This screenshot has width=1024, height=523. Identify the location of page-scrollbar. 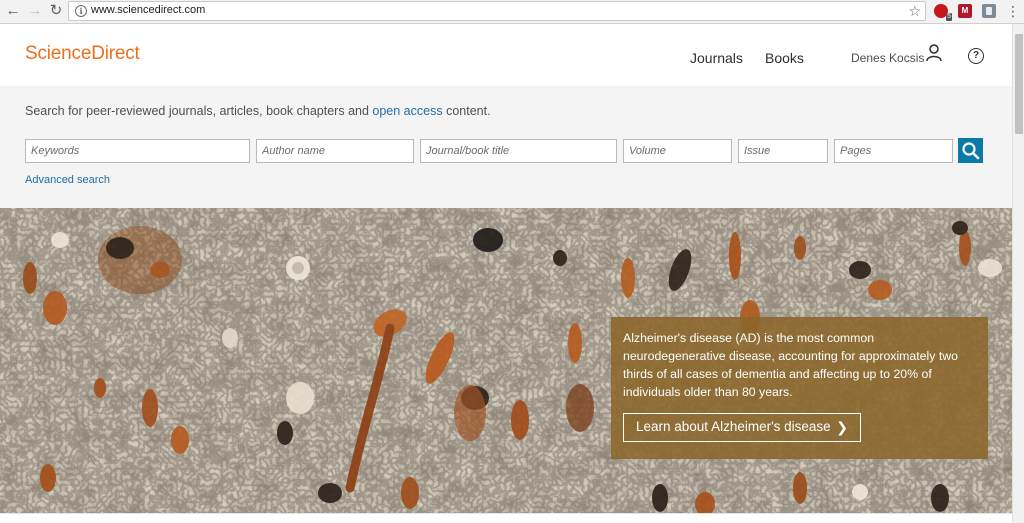
(1018, 273).